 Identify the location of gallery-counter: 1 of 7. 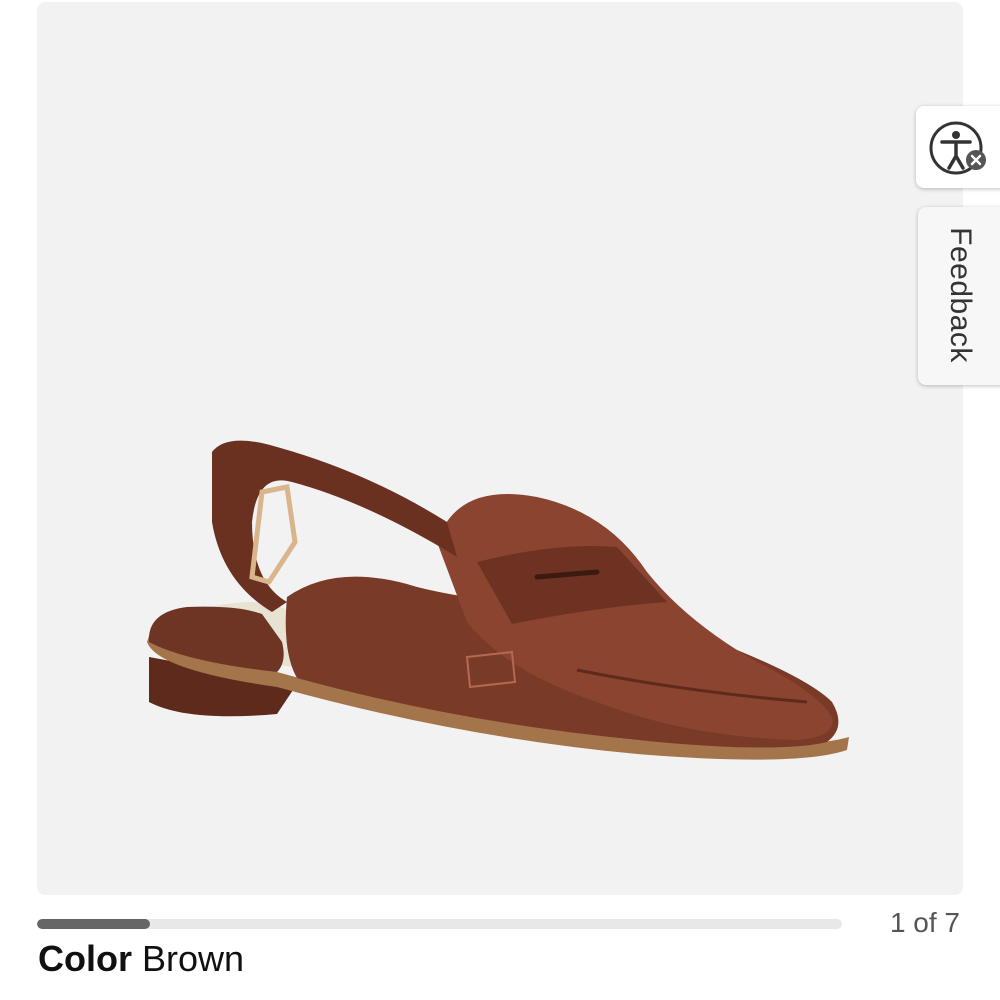
(924, 922).